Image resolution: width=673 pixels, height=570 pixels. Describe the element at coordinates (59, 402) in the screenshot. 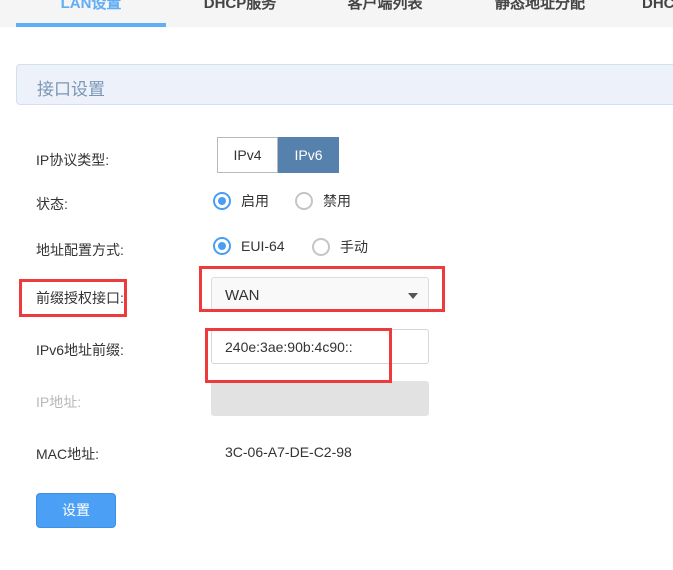

I see `ip-address-label: IP地址:` at that location.